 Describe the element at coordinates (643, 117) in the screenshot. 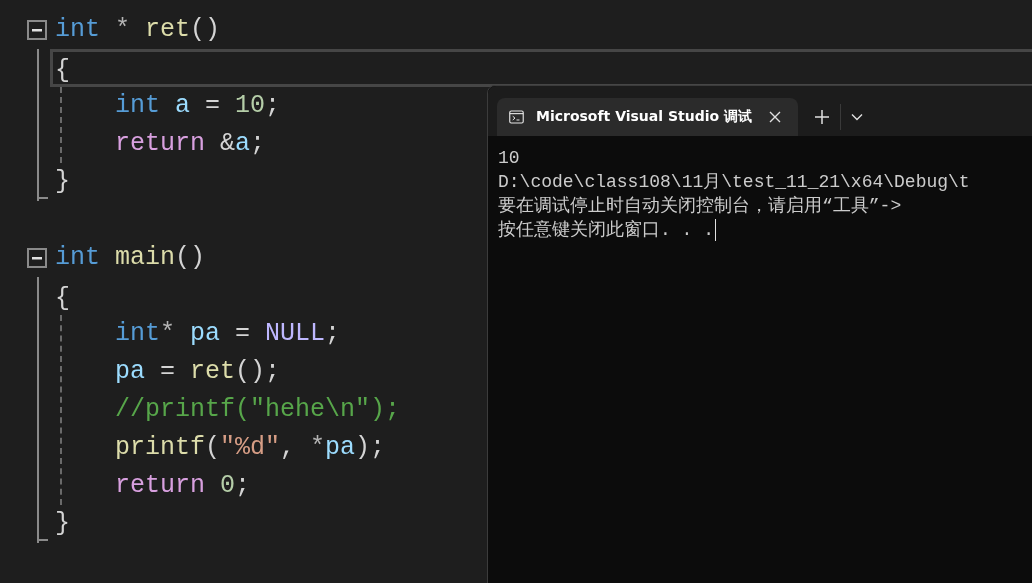

I see `tab-title: Microsoft Visual Studio 调试` at that location.